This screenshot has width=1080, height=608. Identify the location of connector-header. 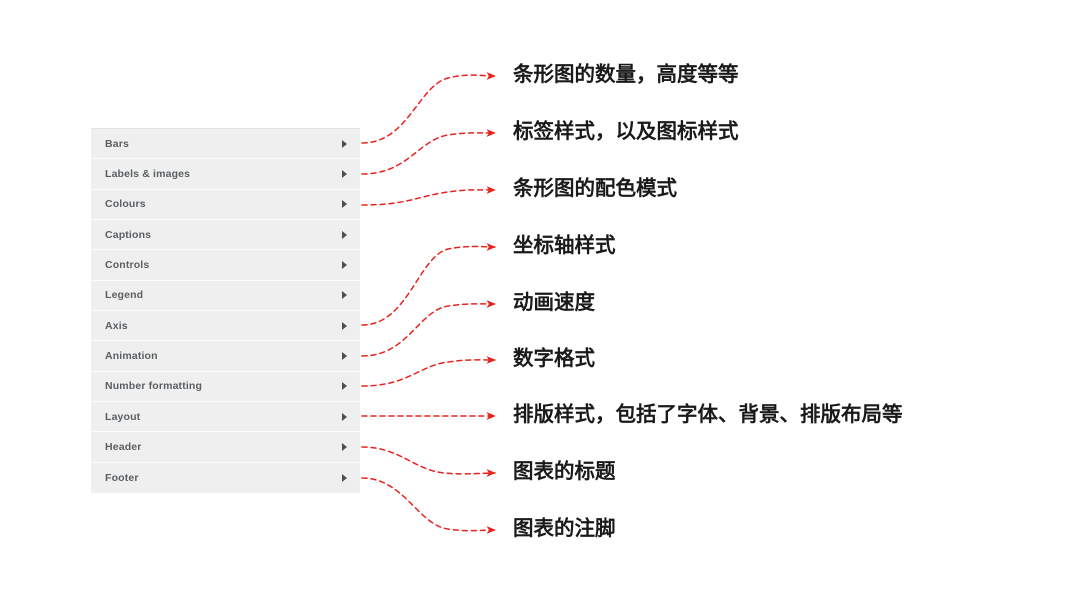
(428, 461).